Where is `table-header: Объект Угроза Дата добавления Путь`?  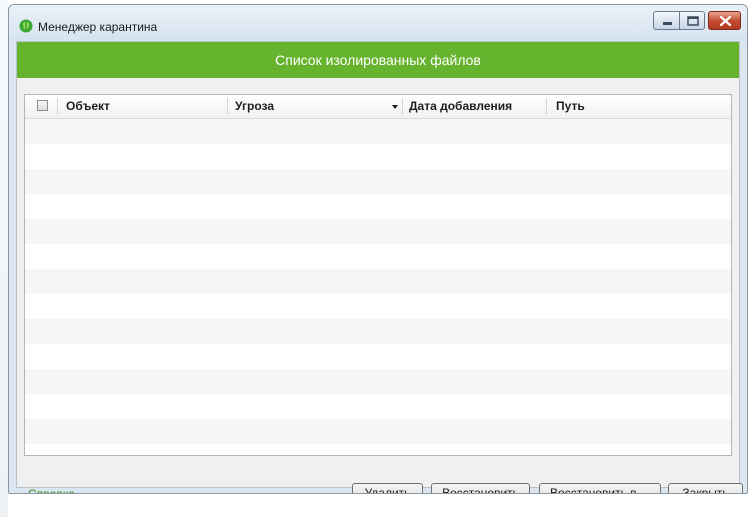
table-header: Объект Угроза Дата добавления Путь is located at coordinates (378, 107).